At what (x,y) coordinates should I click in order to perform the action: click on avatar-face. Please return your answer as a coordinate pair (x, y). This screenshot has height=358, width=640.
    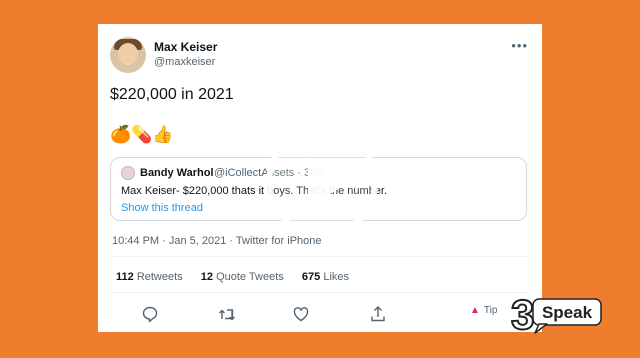
    Looking at the image, I should click on (128, 54).